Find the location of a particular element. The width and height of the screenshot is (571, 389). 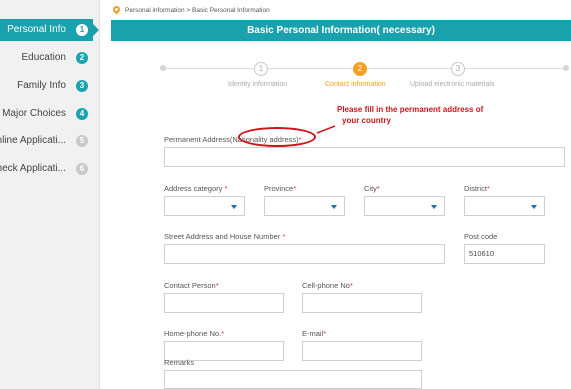

page-title: Basic Personal Information( necessary) is located at coordinates (341, 30).